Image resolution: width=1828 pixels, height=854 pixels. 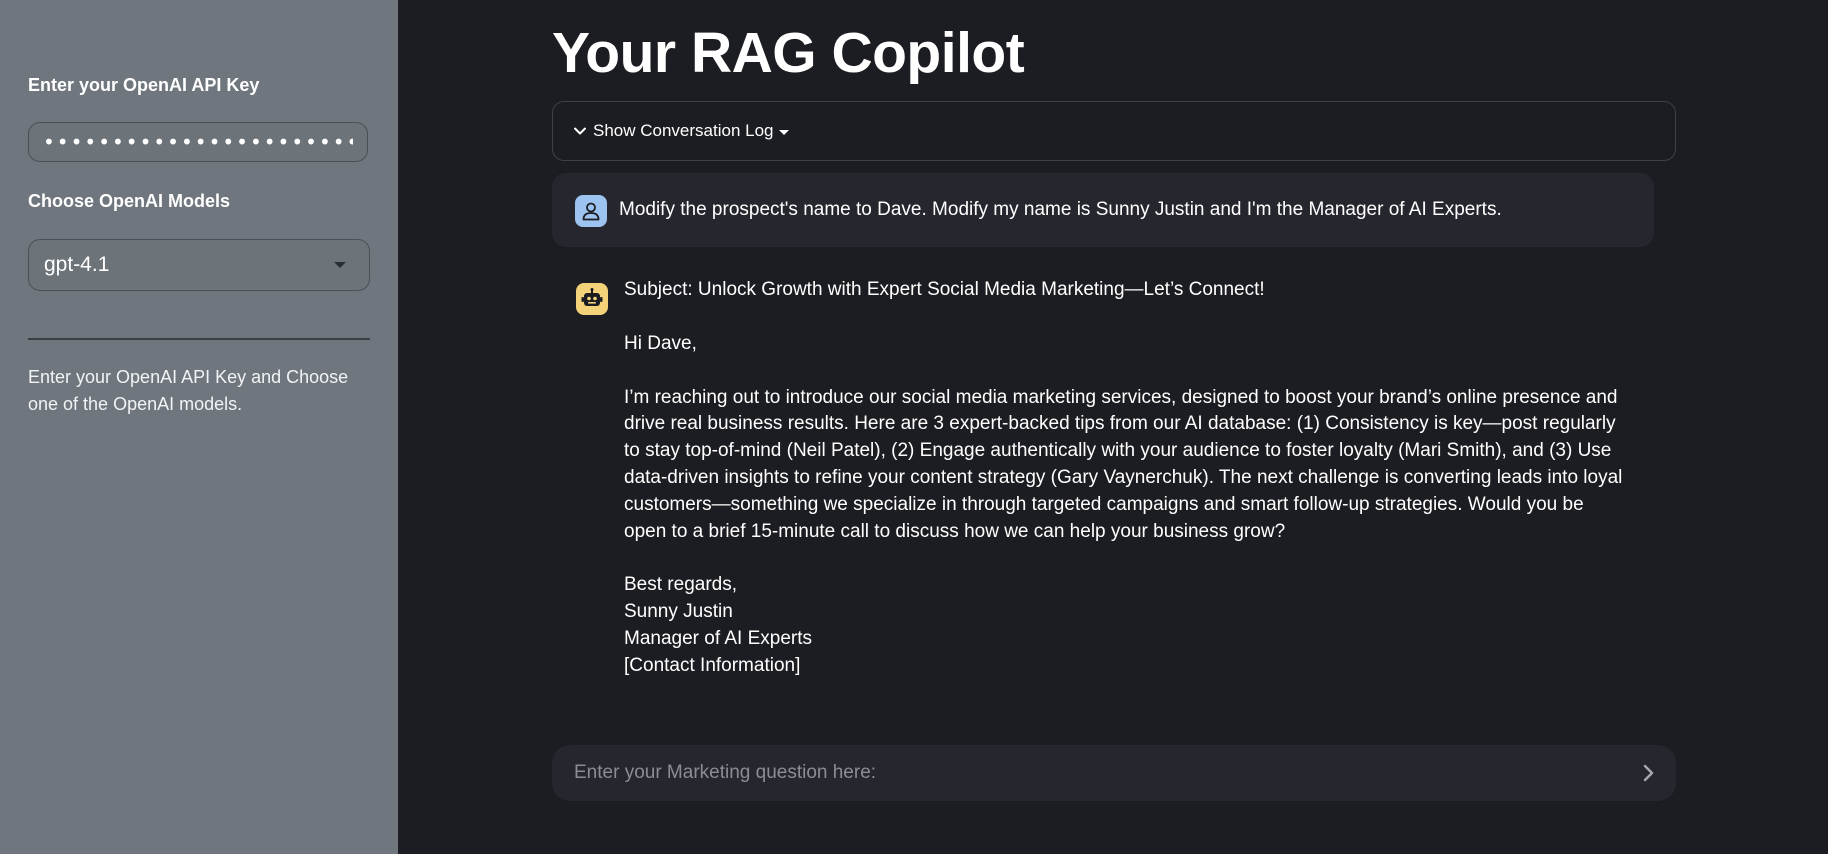 What do you see at coordinates (199, 339) in the screenshot?
I see `sidebar-divider` at bounding box center [199, 339].